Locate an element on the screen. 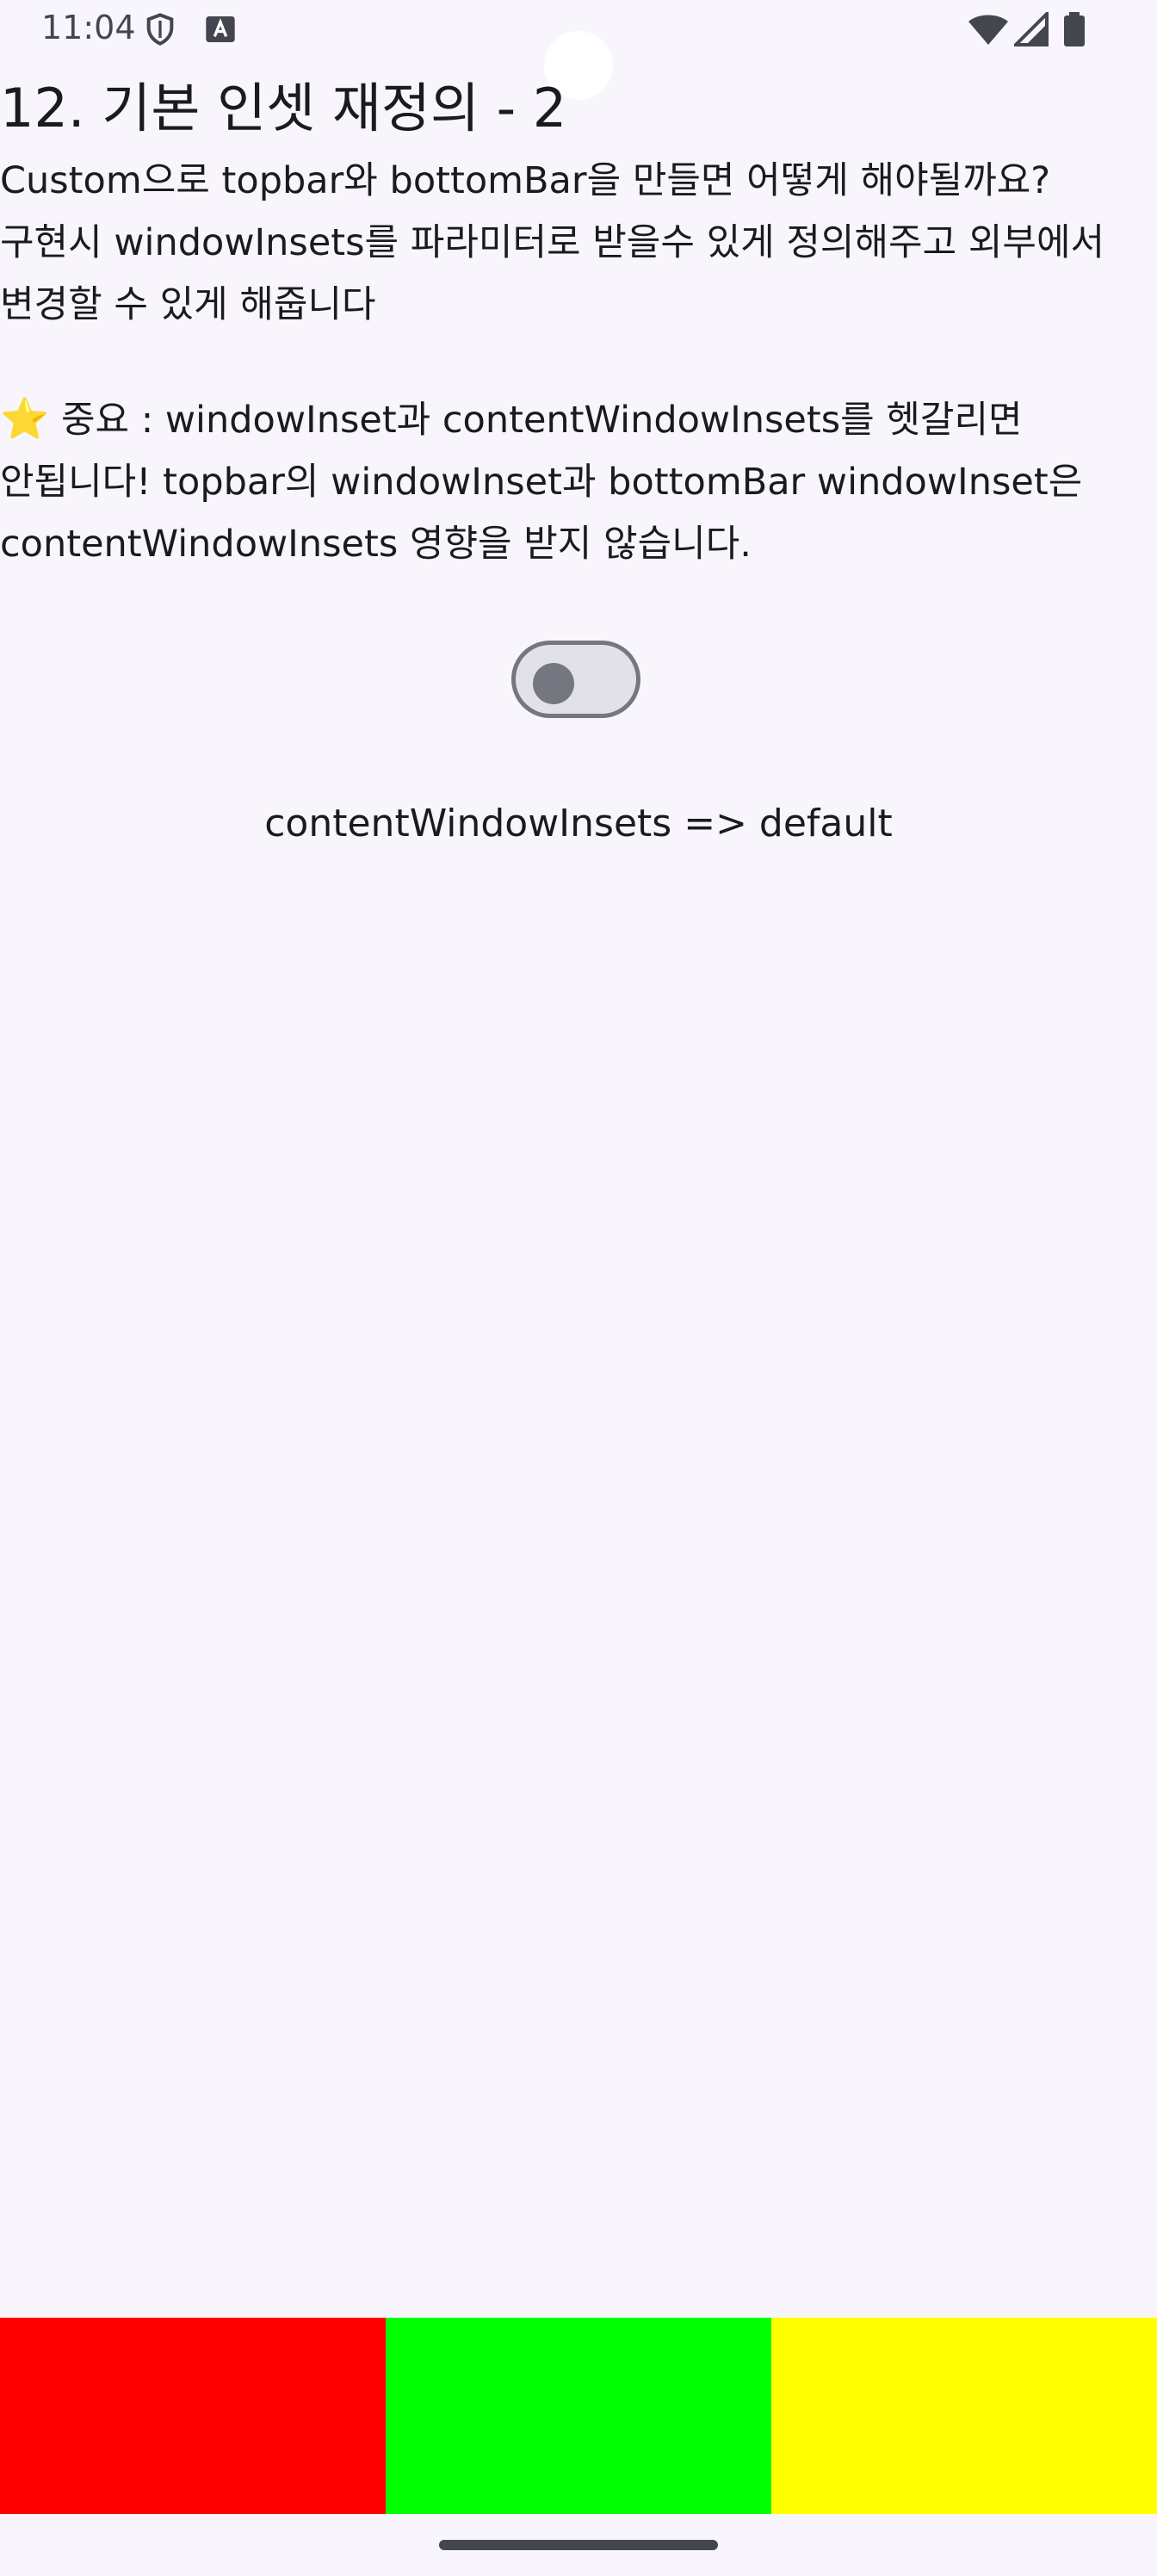  star-icon: ⭐ is located at coordinates (25, 418).